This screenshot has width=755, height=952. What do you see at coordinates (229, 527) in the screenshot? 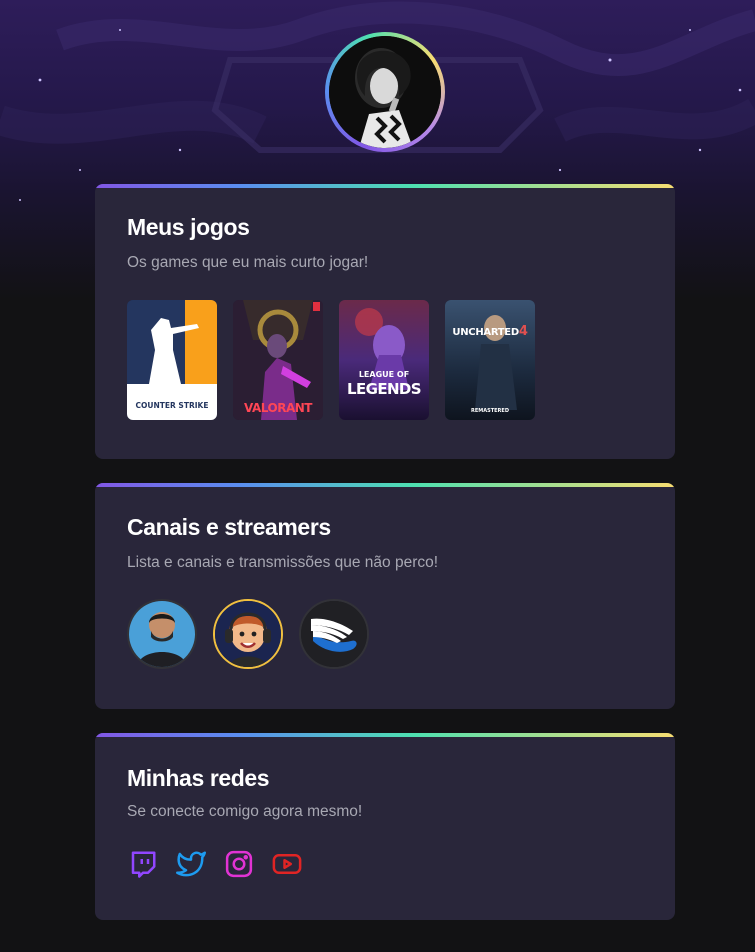
I see `channels-card-title: Canais e streamers` at bounding box center [229, 527].